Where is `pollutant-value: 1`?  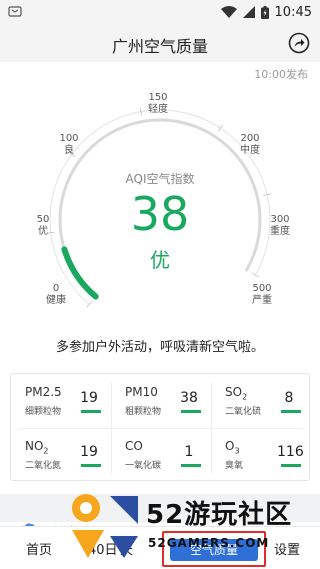 pollutant-value: 1 is located at coordinates (189, 452).